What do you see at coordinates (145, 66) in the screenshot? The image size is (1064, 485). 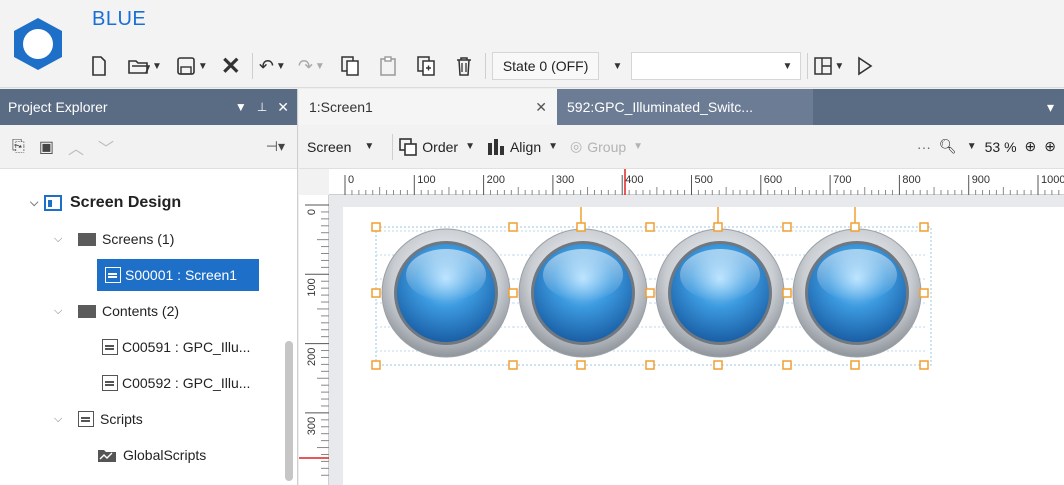 I see `open-button: ▼` at bounding box center [145, 66].